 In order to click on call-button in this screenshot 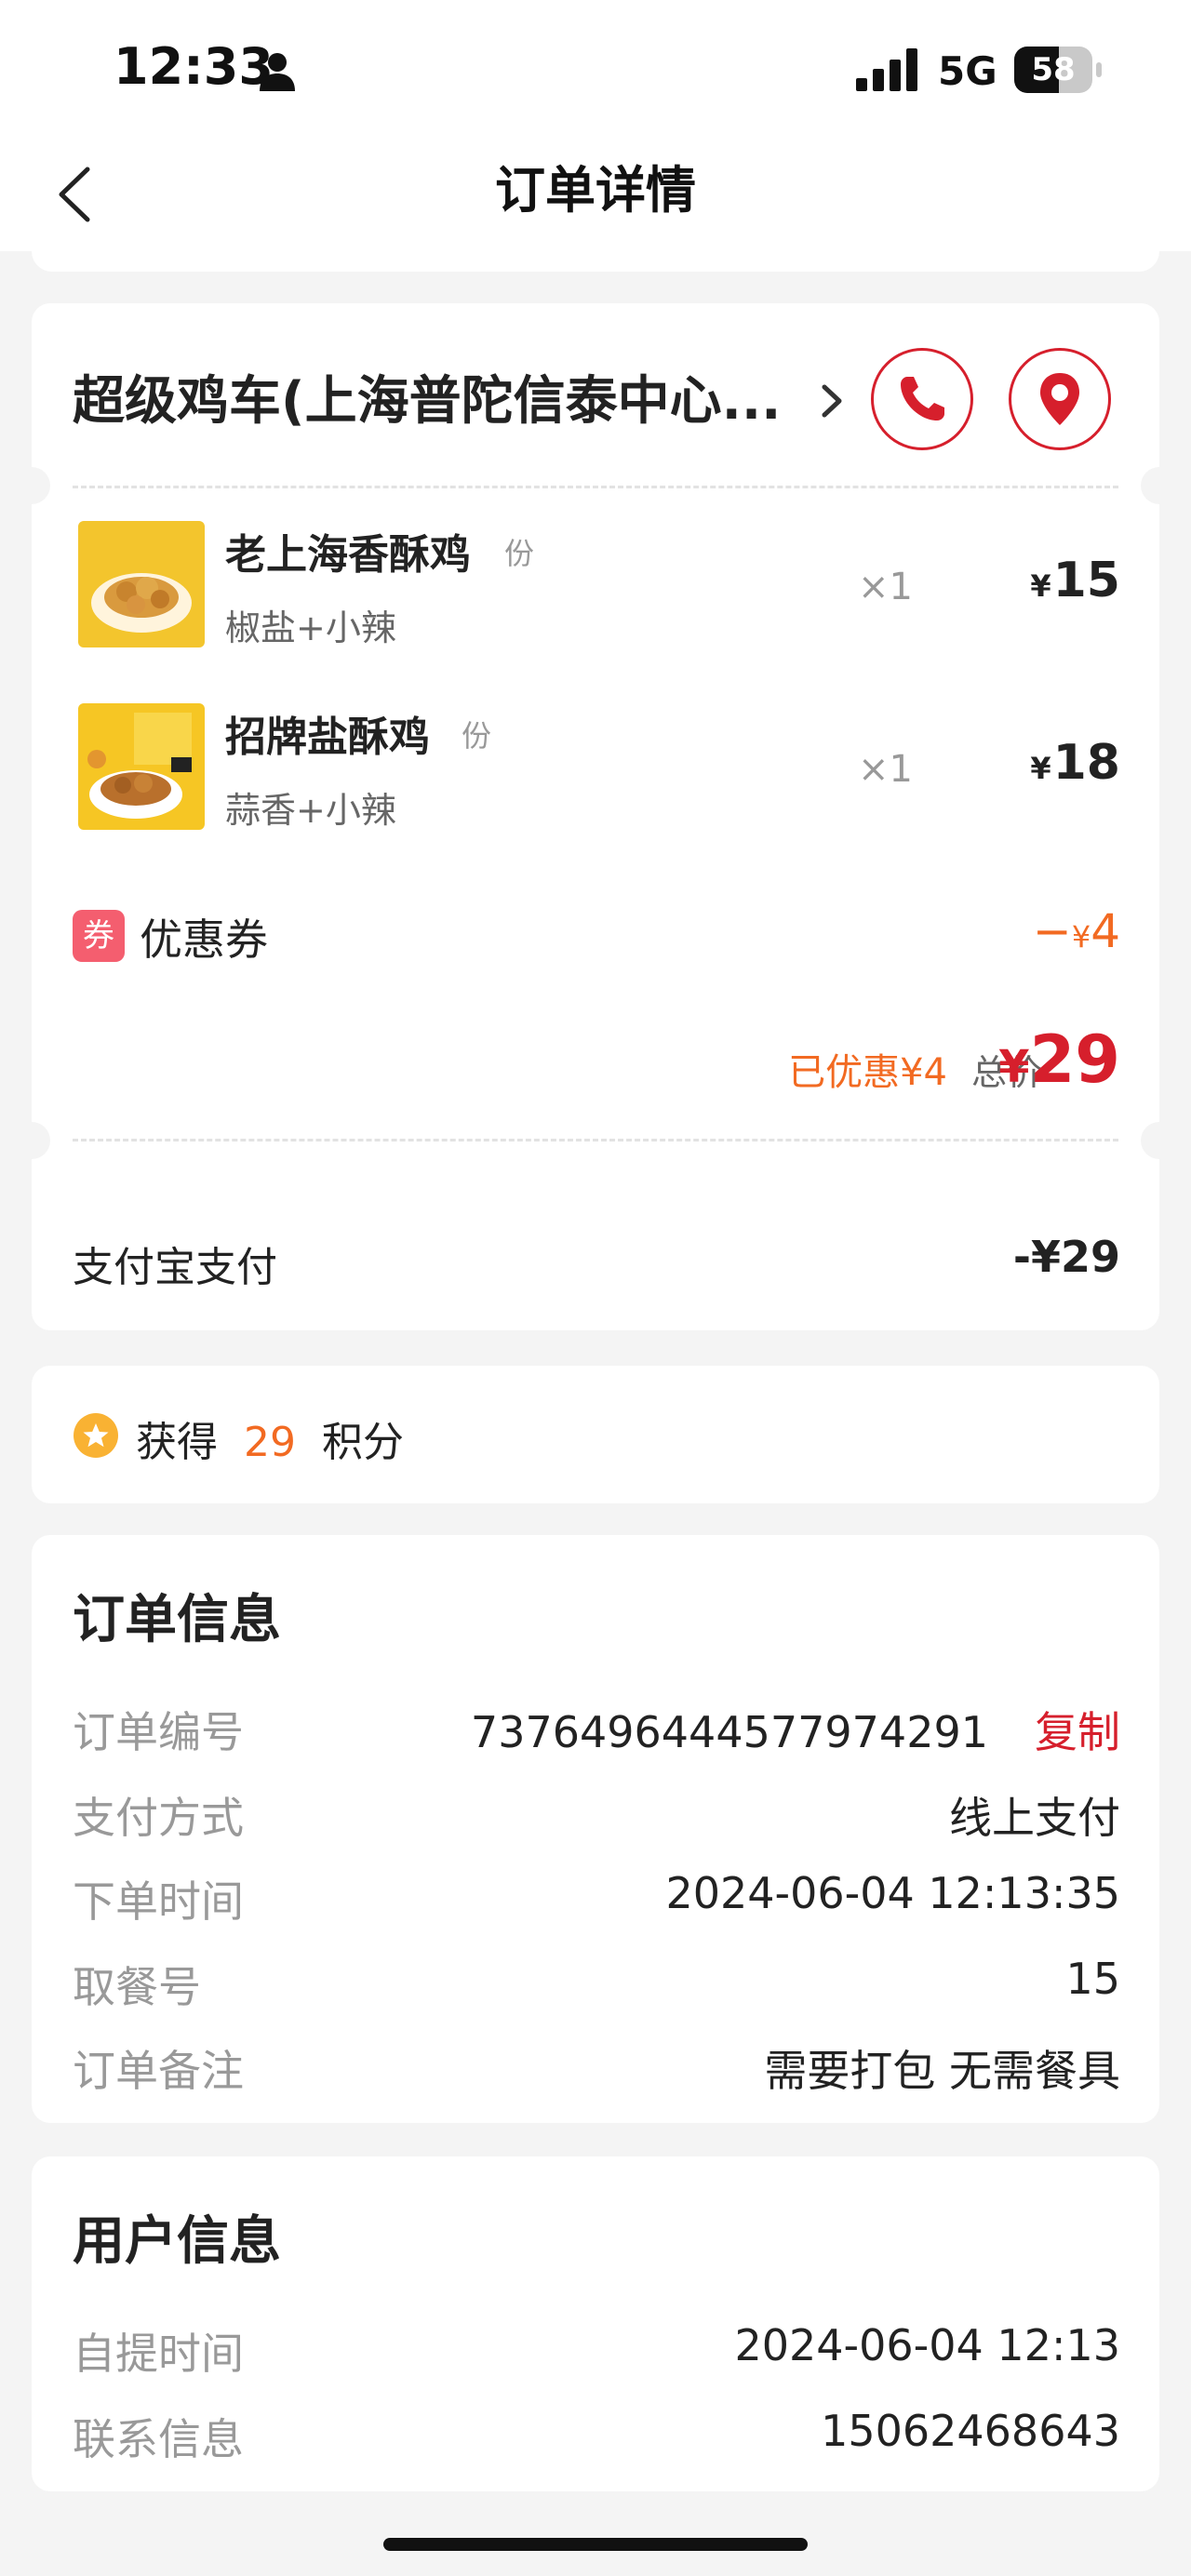, I will do `click(922, 399)`.